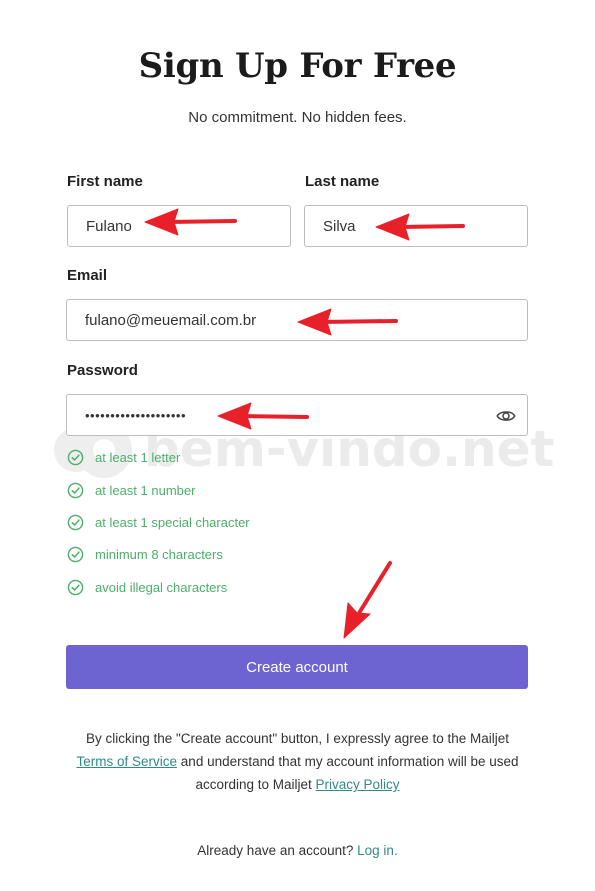 This screenshot has width=595, height=891. What do you see at coordinates (297, 66) in the screenshot?
I see `page-title: Sign Up For Free` at bounding box center [297, 66].